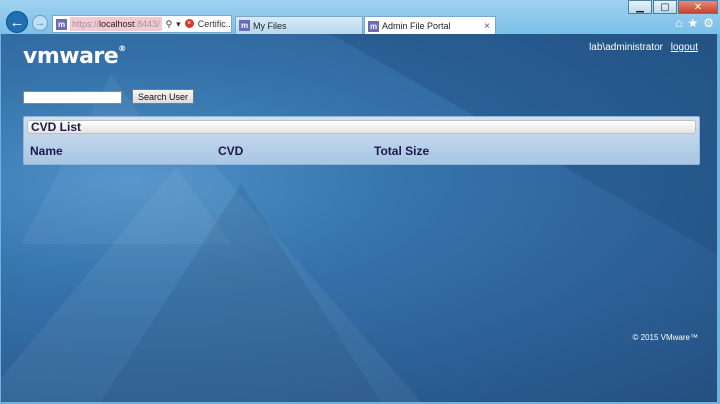 This screenshot has width=720, height=404. Describe the element at coordinates (163, 96) in the screenshot. I see `search-user-button: Search User` at that location.